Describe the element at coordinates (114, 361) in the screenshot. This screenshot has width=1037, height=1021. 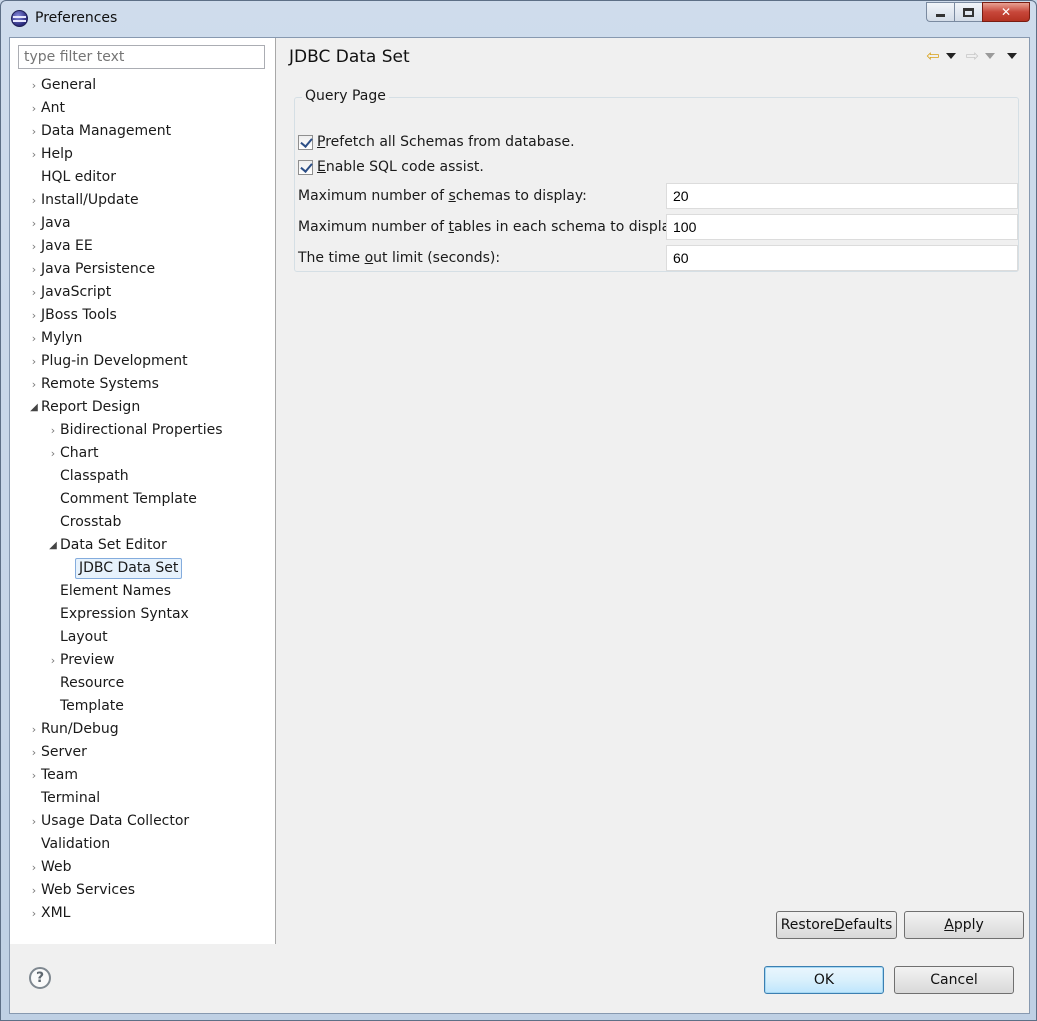
I see `tree-item-label: Plug-in Development` at that location.